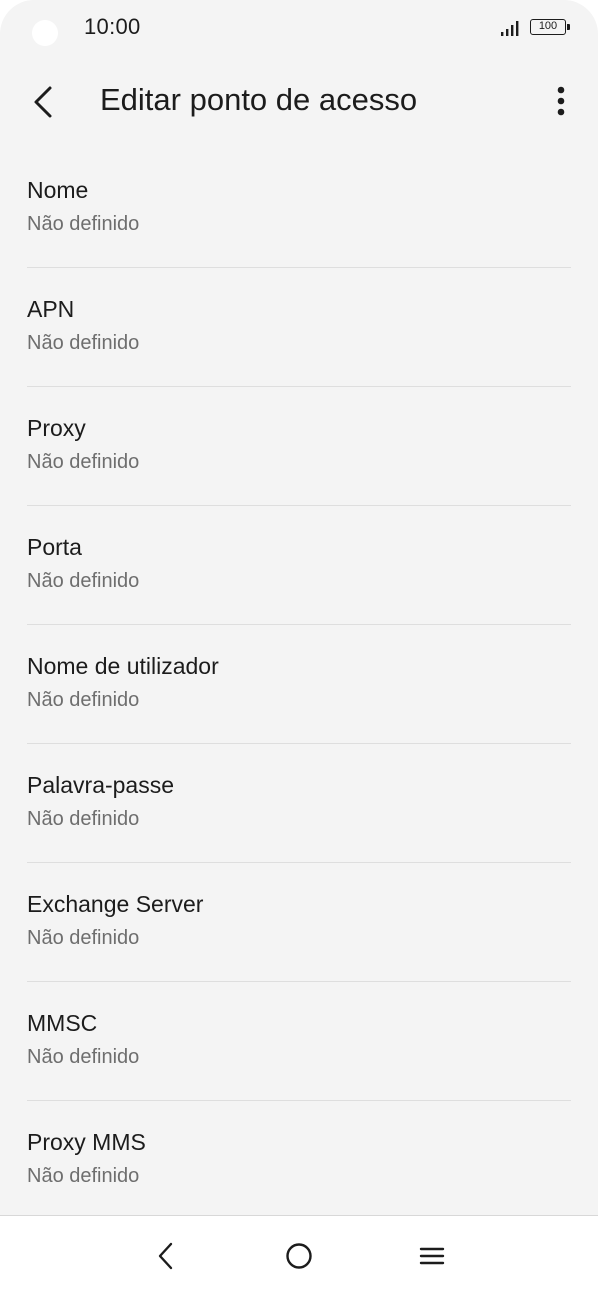  Describe the element at coordinates (299, 565) in the screenshot. I see `list-item-porta: Porta Não definido` at that location.